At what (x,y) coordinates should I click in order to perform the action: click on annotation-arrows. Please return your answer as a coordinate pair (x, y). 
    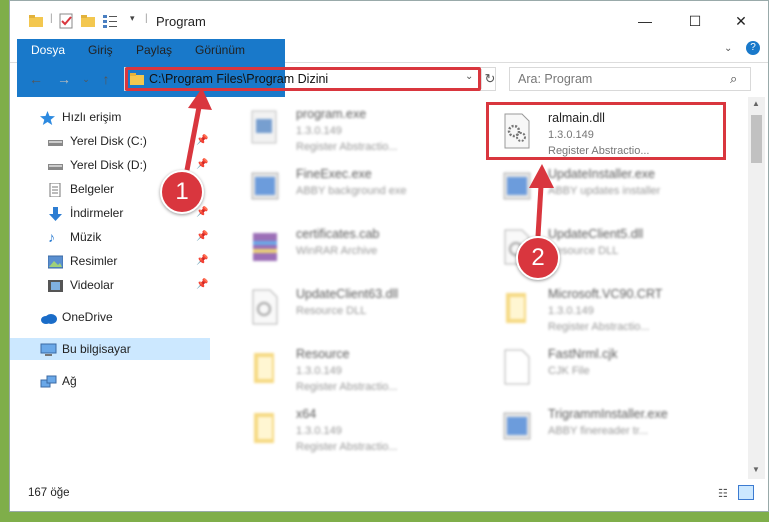
    Looking at the image, I should click on (369, 162).